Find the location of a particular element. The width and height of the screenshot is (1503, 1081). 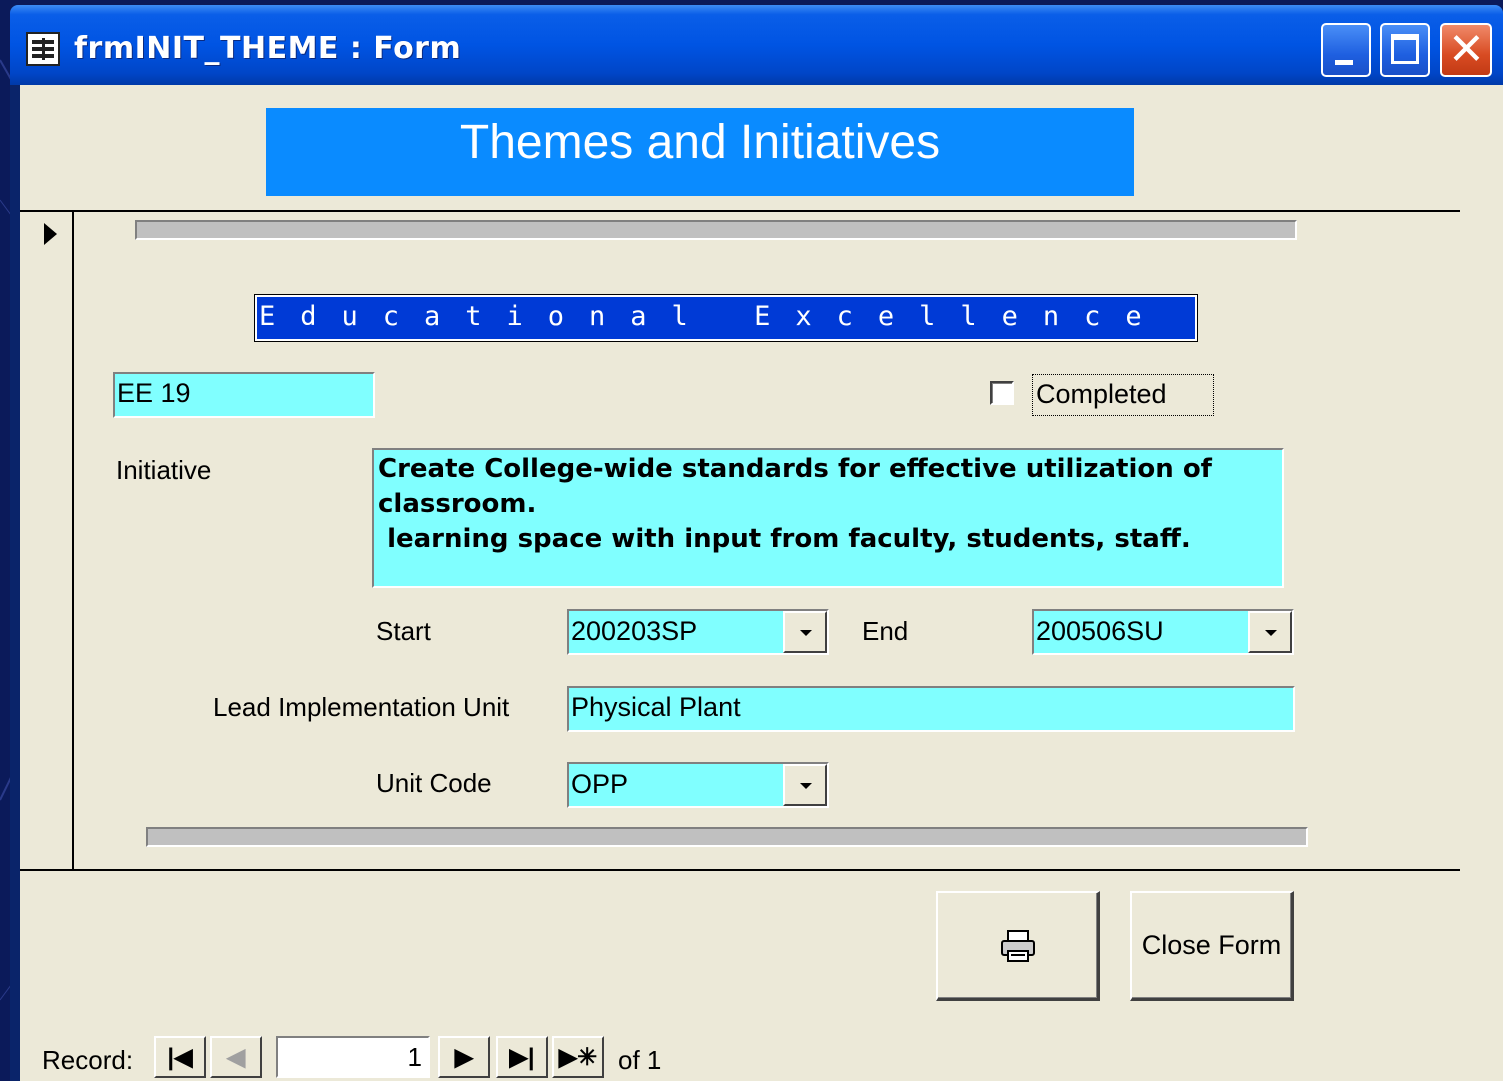

form-header: Themes and Initiatives is located at coordinates (700, 152).